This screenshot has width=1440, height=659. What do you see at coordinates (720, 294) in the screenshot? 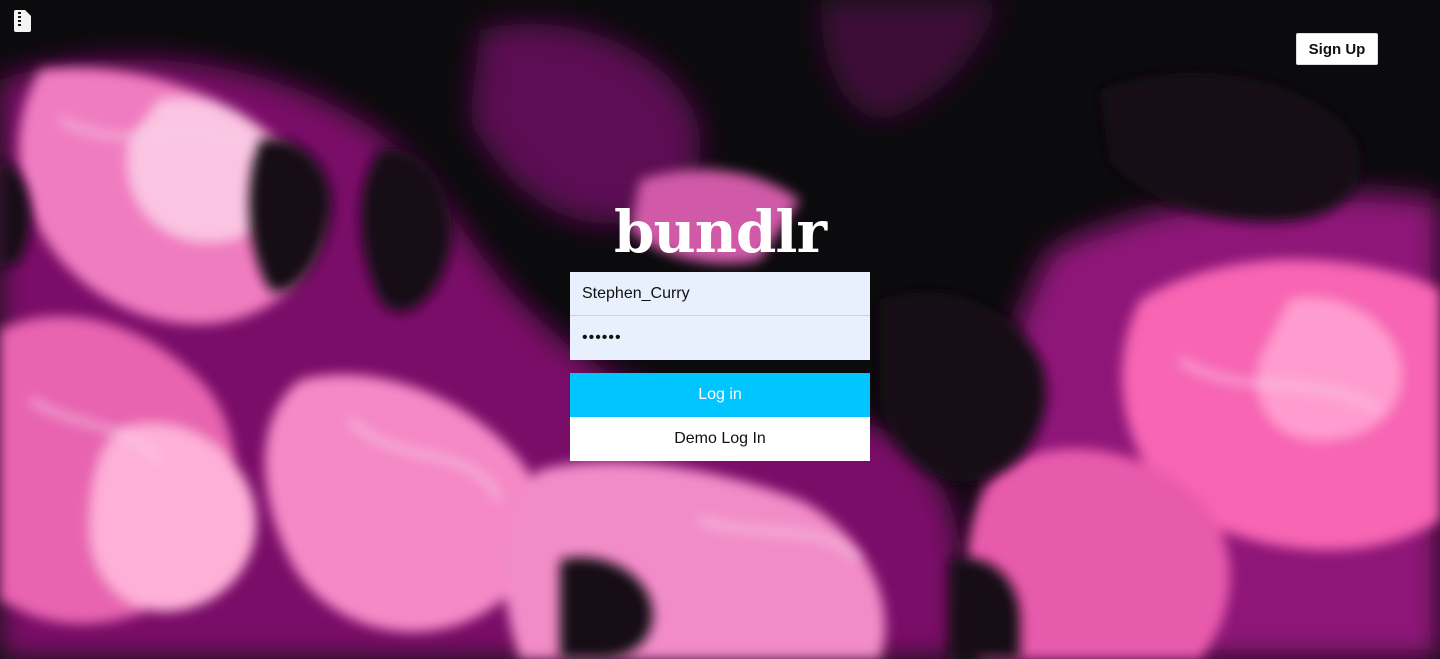
I see `username-input` at bounding box center [720, 294].